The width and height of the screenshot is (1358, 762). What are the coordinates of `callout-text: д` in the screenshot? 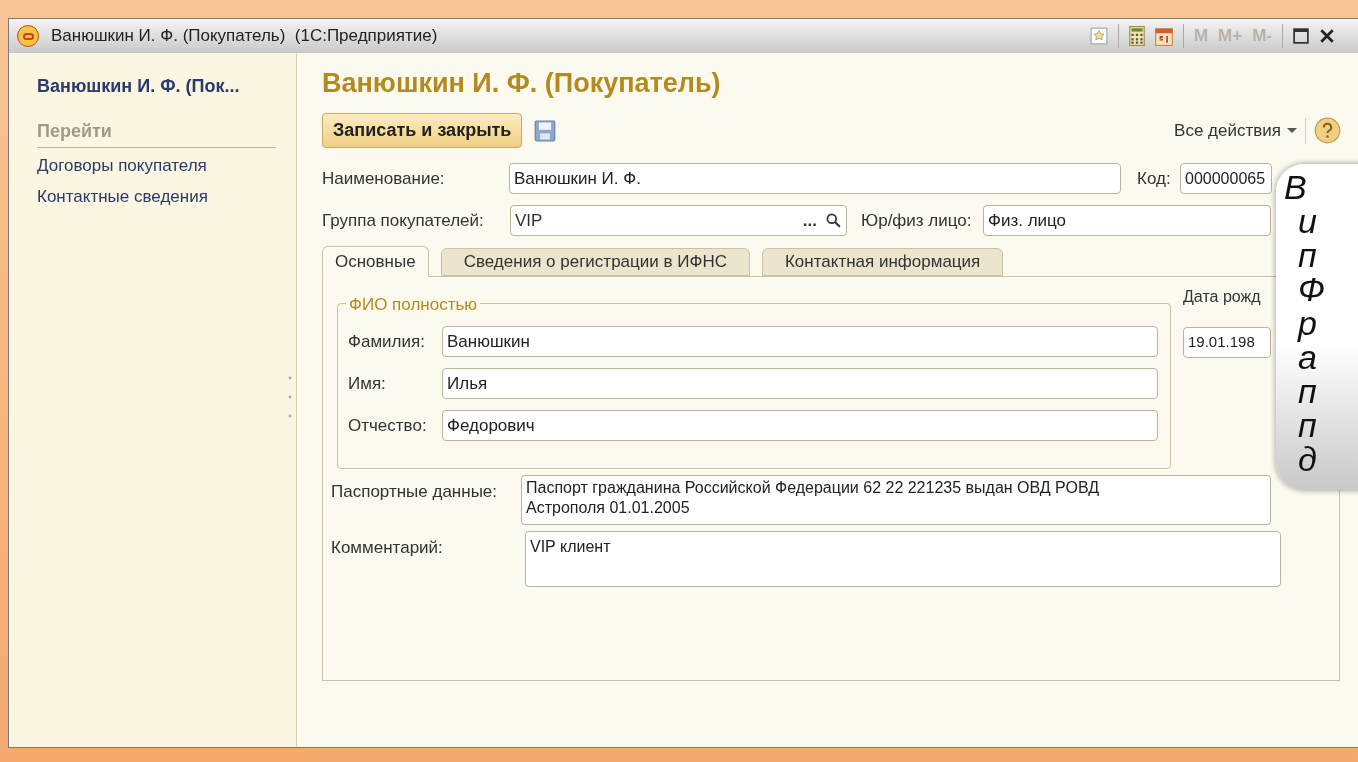 It's located at (1307, 459).